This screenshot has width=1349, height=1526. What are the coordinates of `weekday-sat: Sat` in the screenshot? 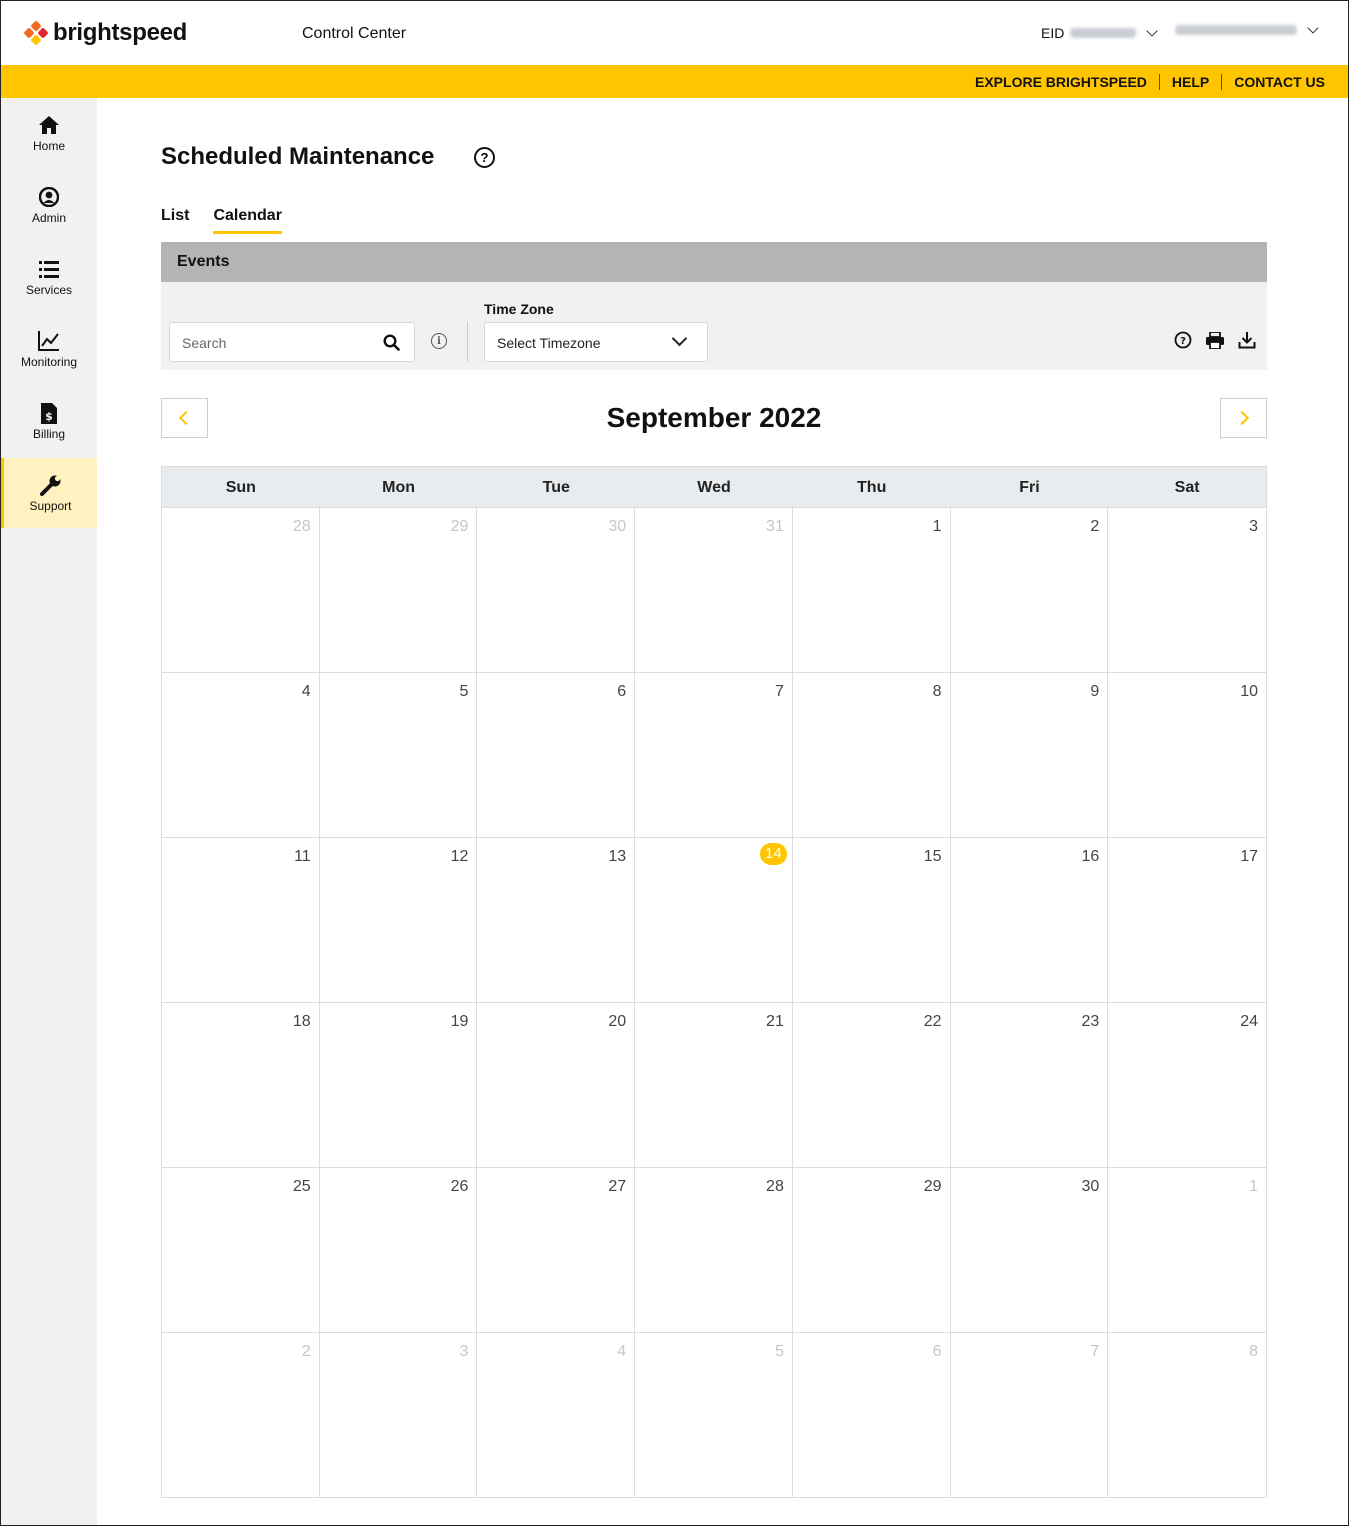 It's located at (1187, 487).